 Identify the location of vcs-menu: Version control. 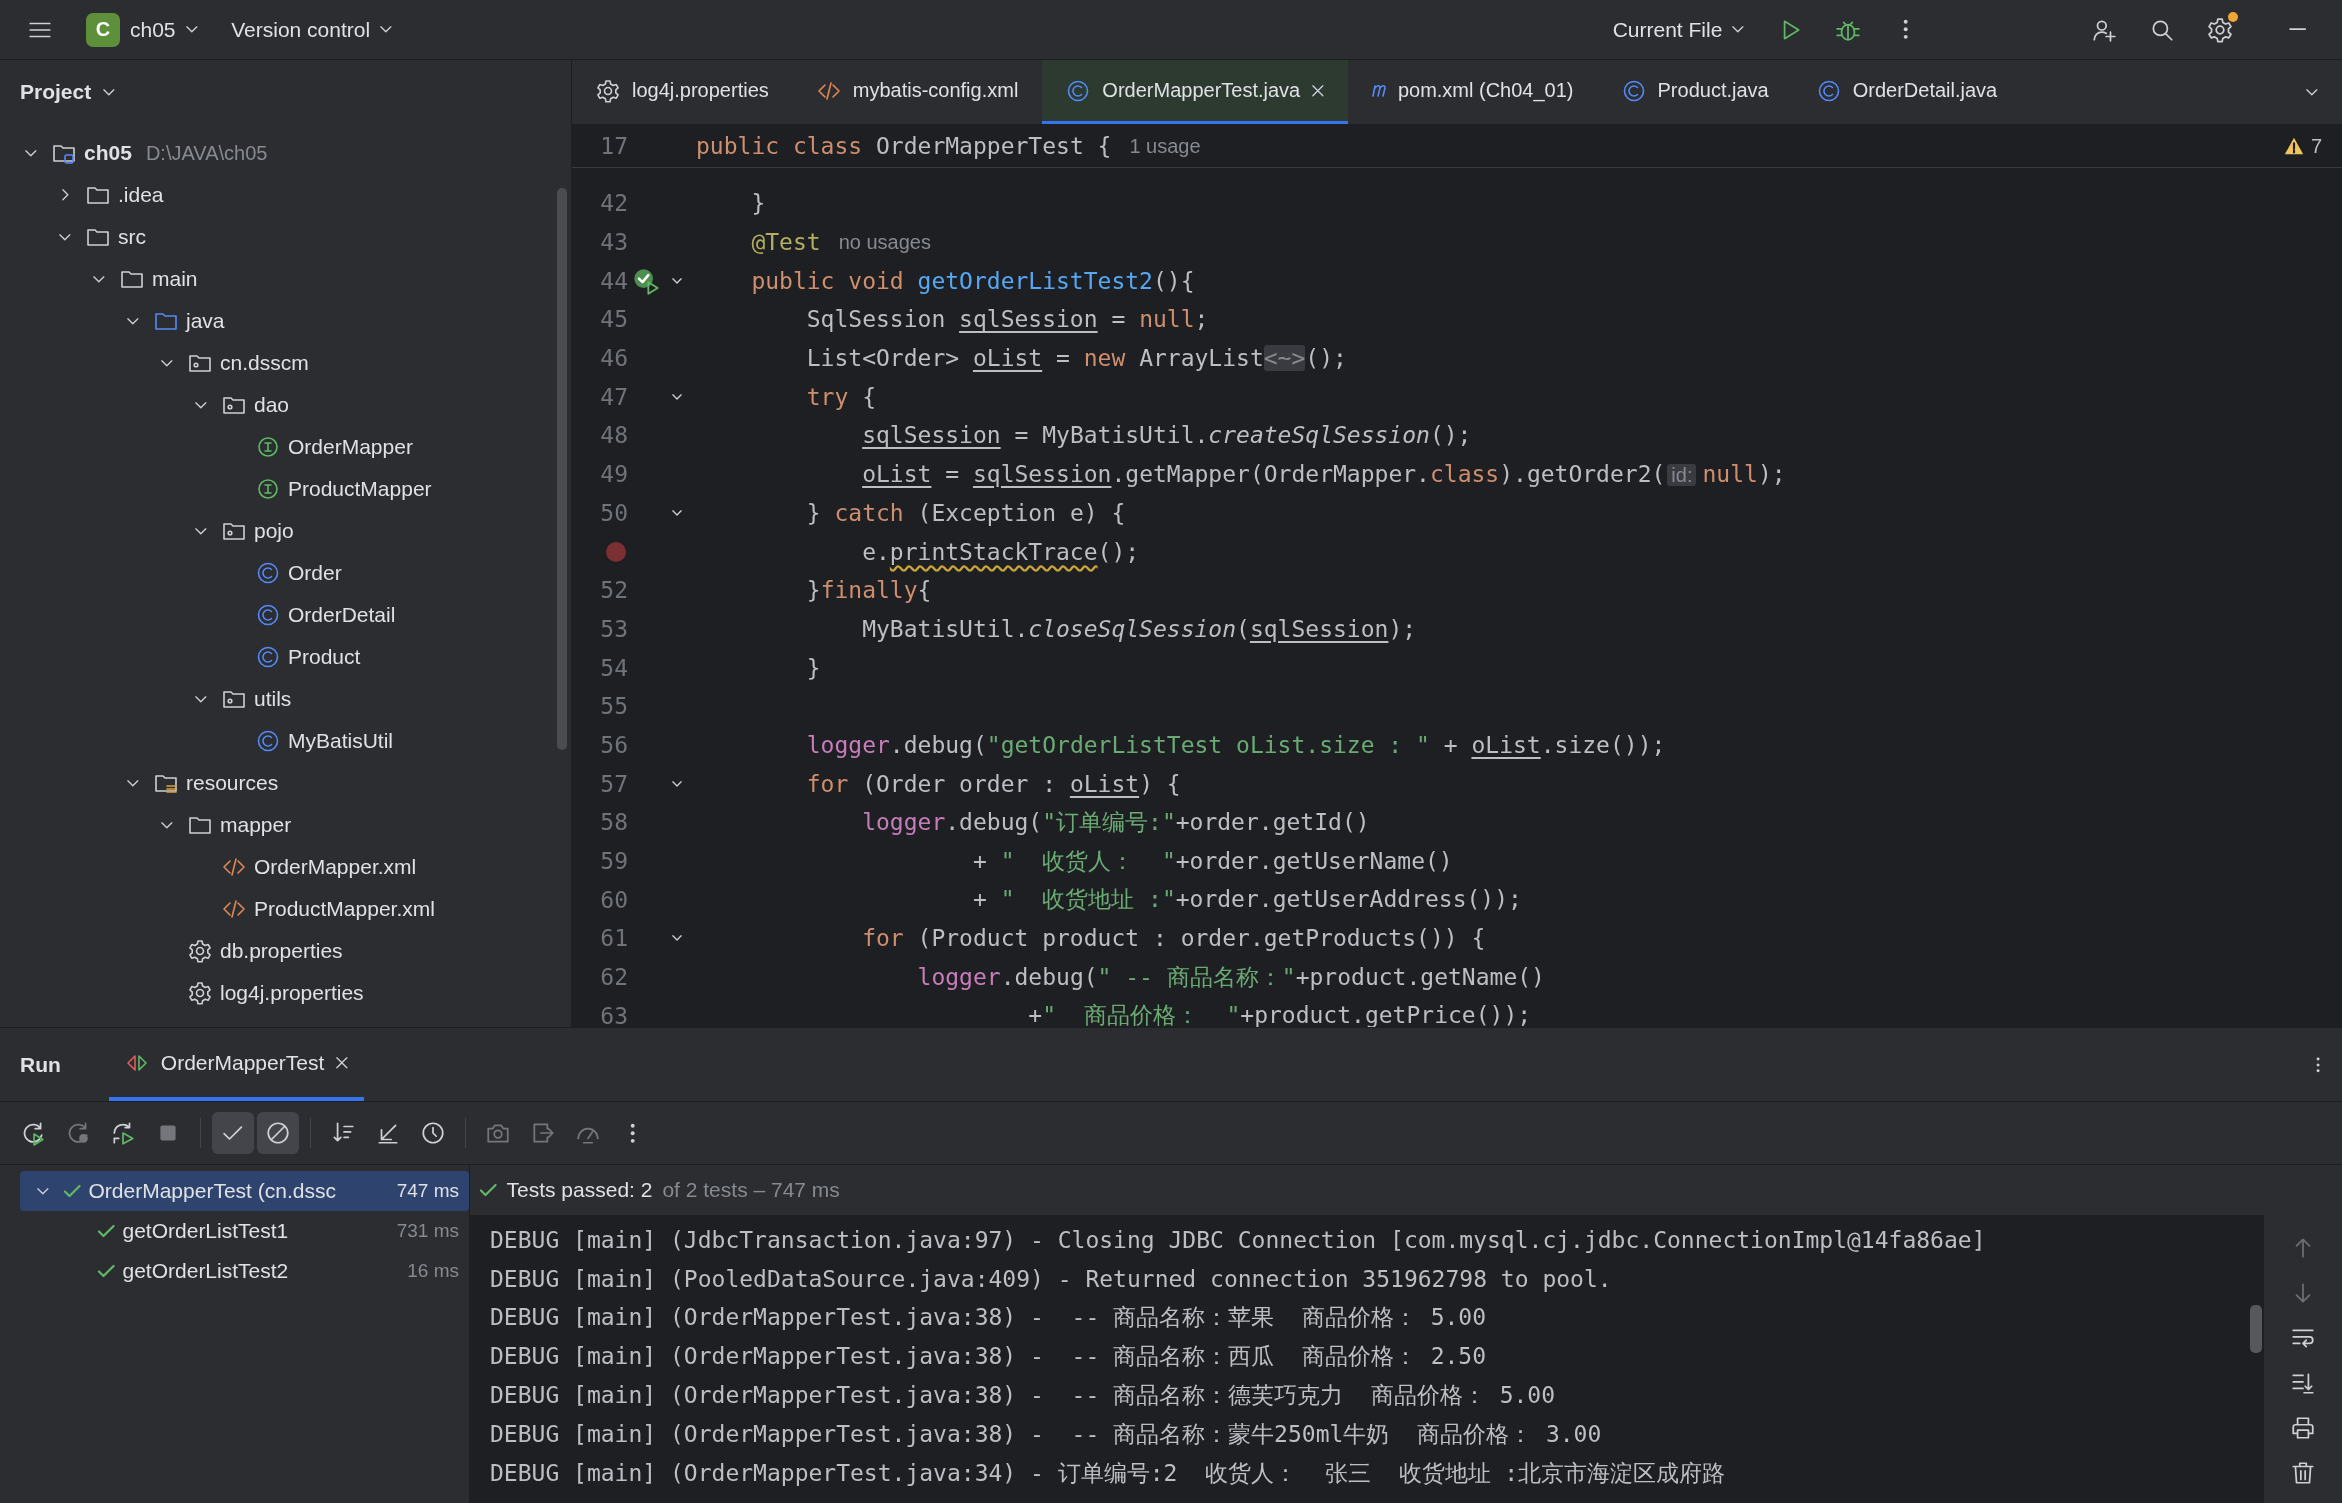
(311, 29).